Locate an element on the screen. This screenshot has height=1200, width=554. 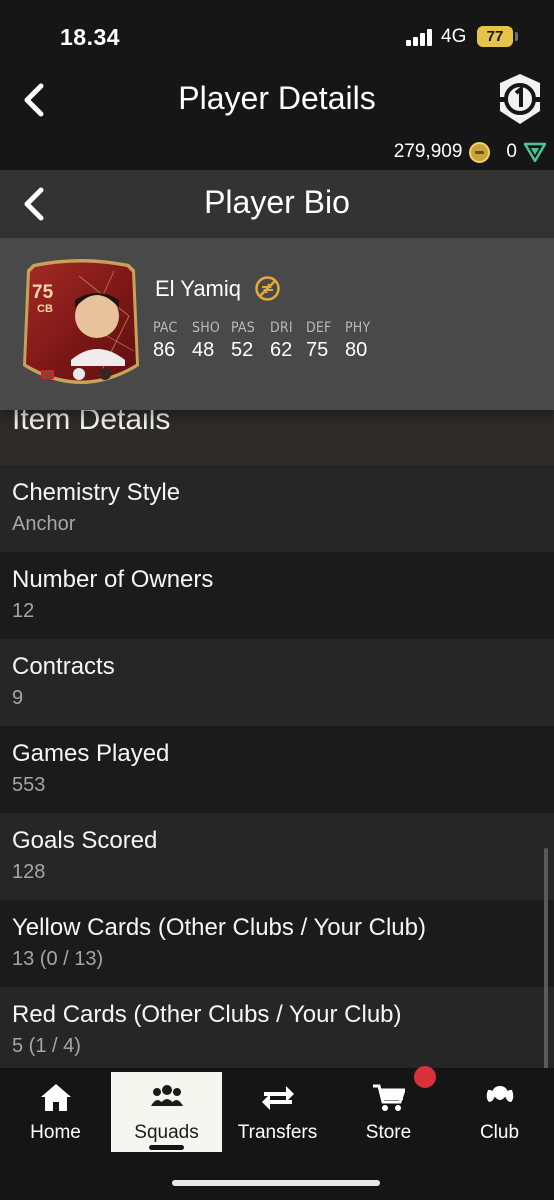
detail-value: 9 is located at coordinates (18, 698).